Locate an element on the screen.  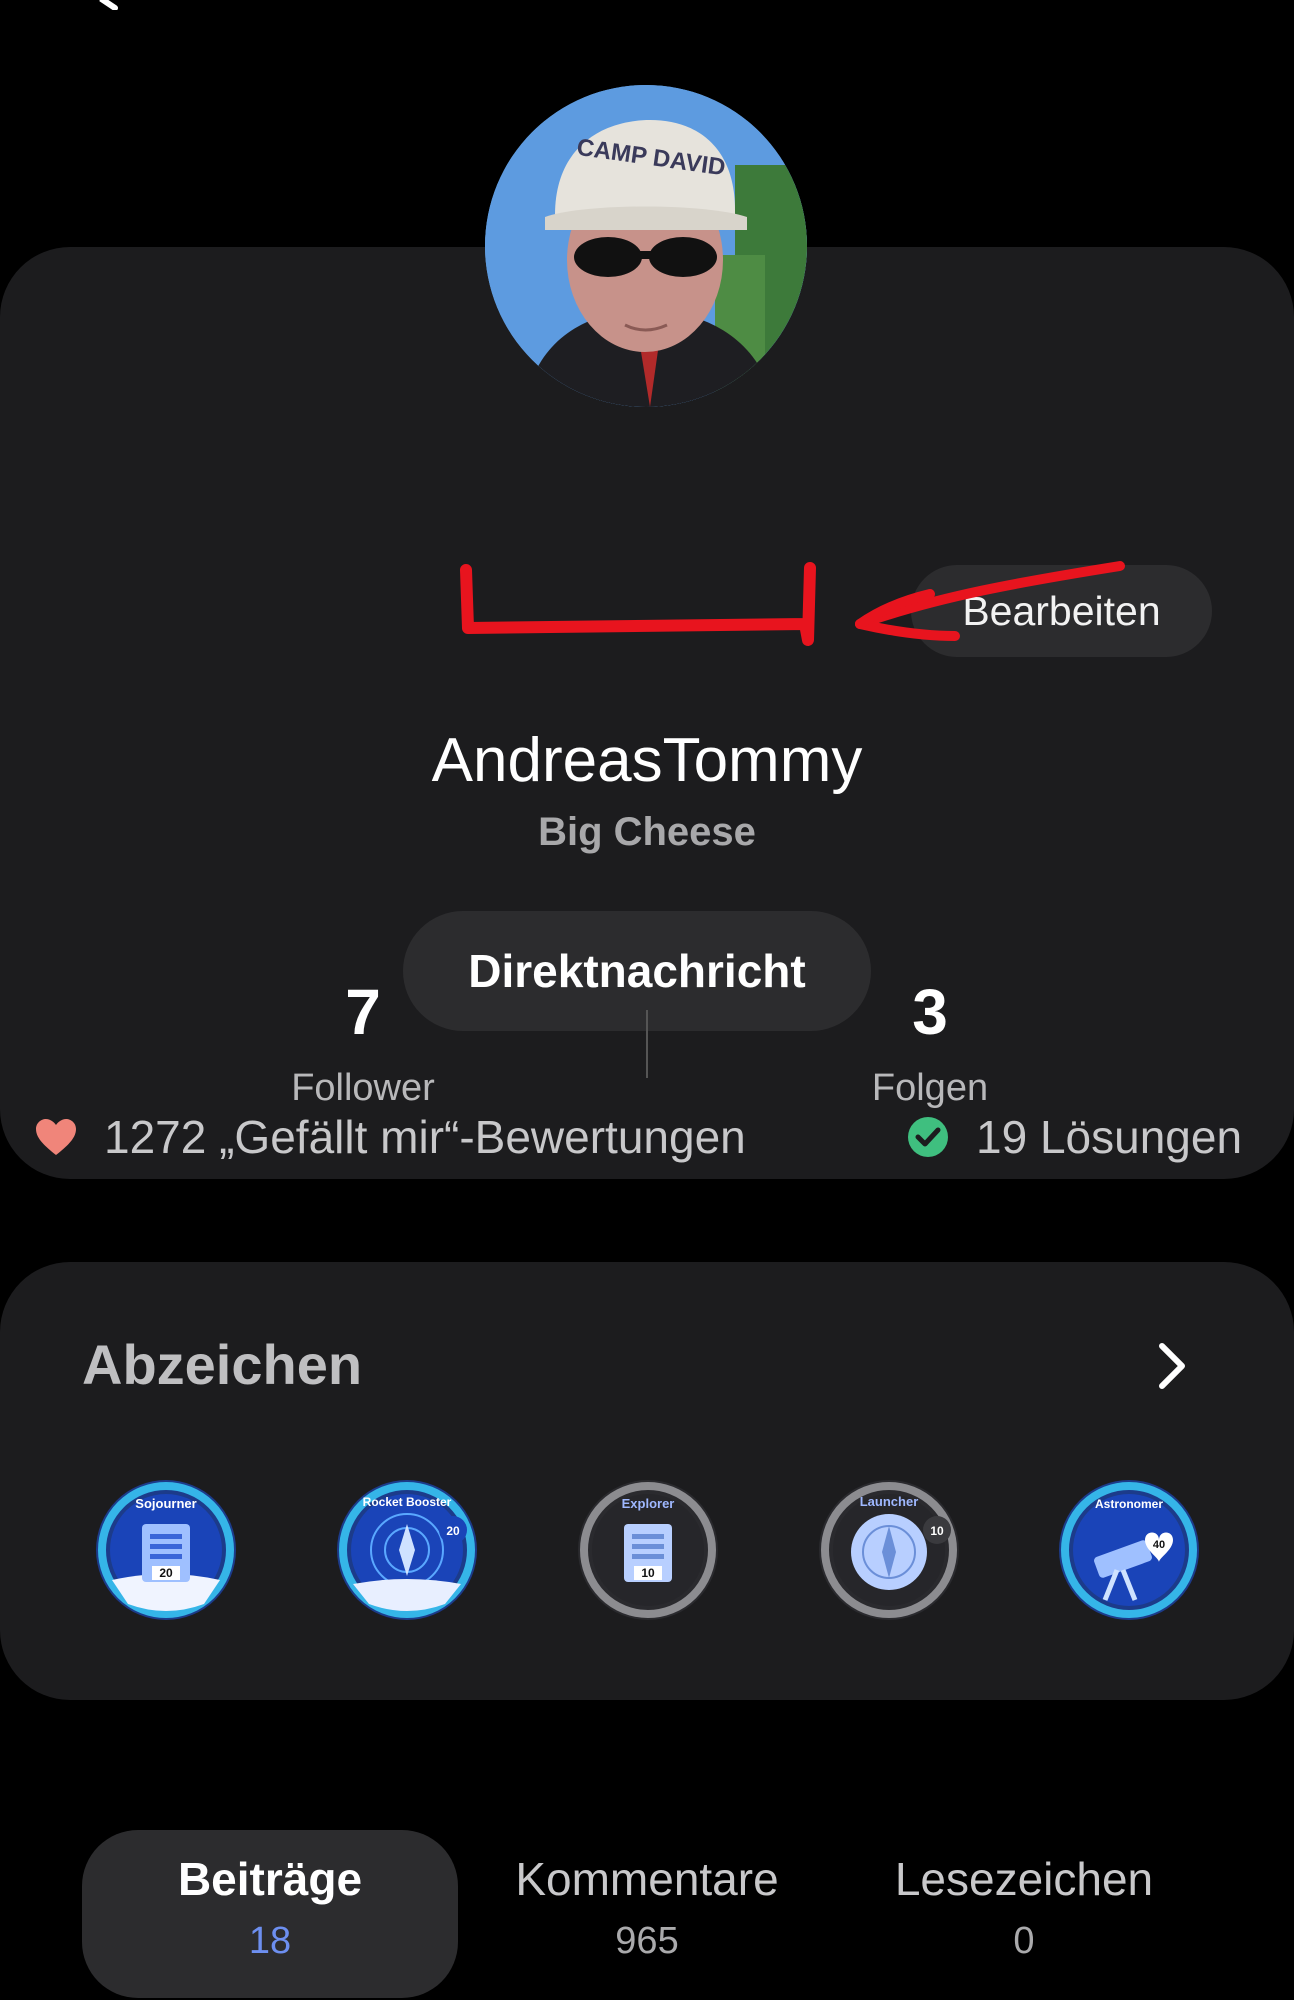
badge-astronomer-name: Astronomer is located at coordinates (1129, 1504).